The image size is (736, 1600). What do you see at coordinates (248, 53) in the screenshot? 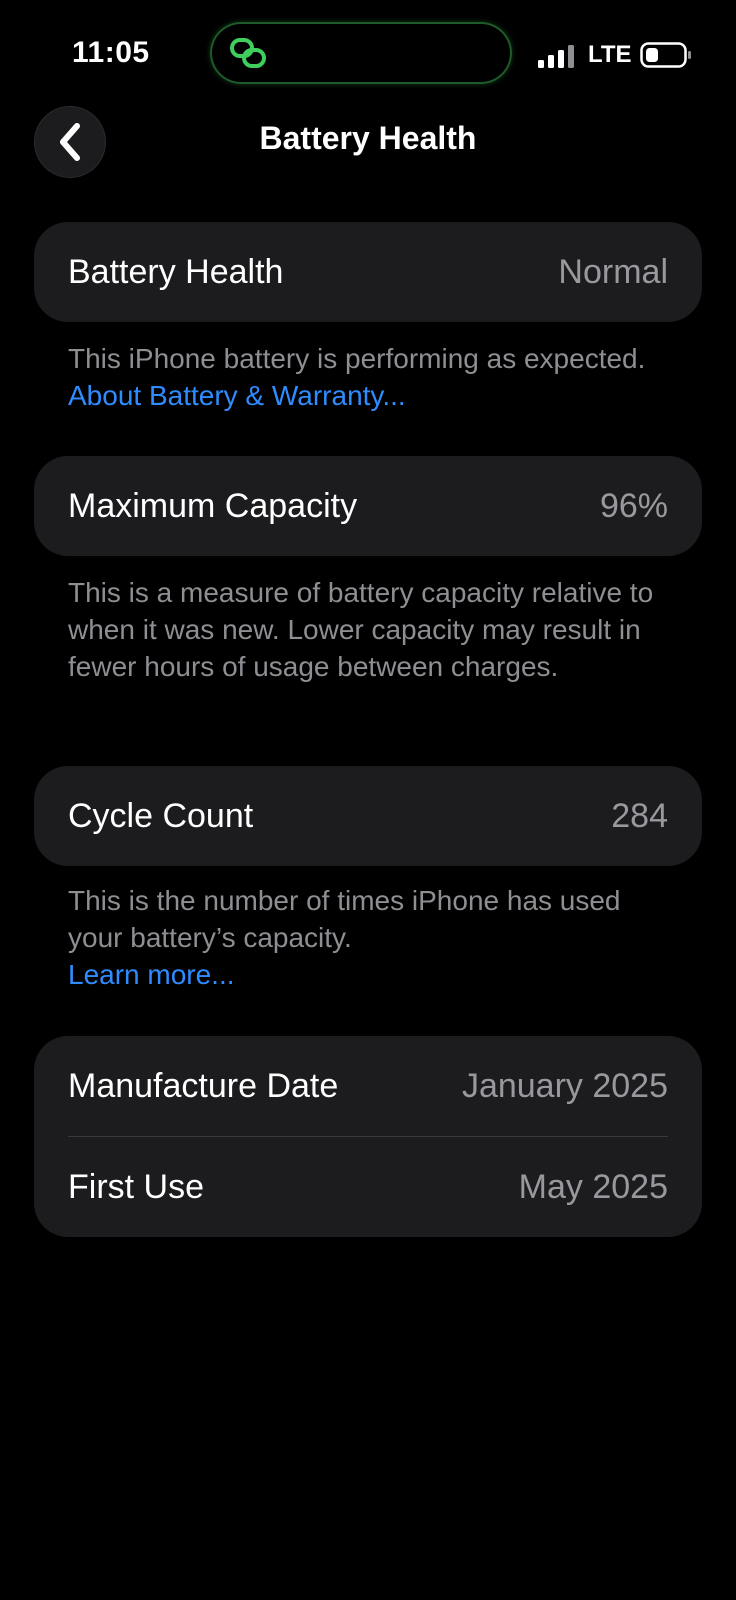
I see `link-rings-icon` at bounding box center [248, 53].